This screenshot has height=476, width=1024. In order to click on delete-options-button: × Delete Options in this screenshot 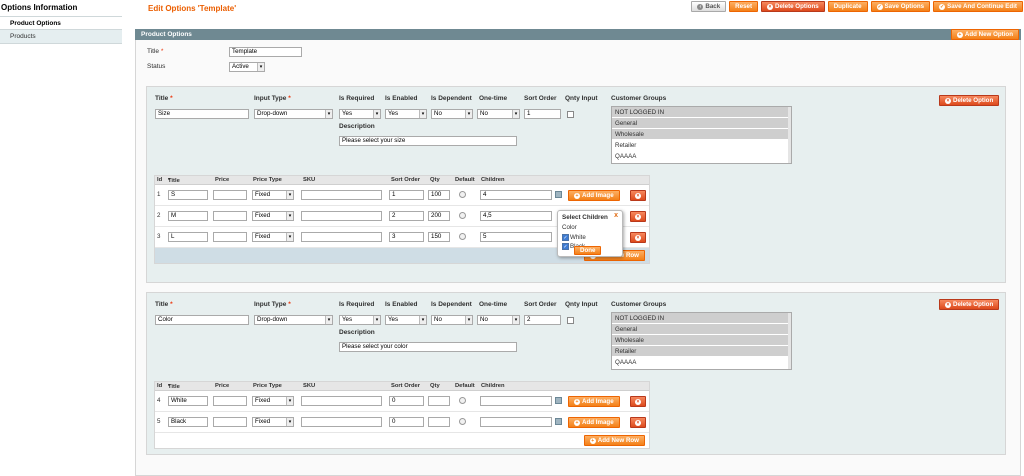, I will do `click(793, 6)`.